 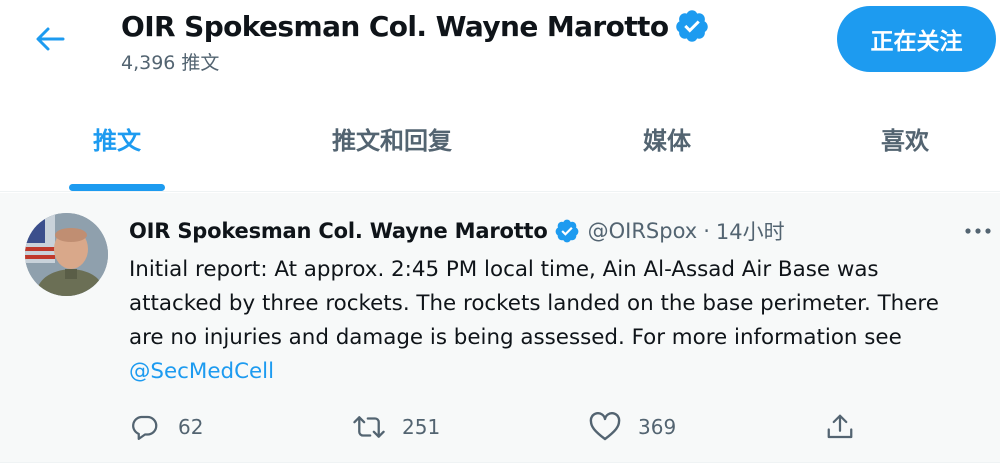 I want to click on page-title: OIR Spokesman Col. Wayne Marotto, so click(x=395, y=26).